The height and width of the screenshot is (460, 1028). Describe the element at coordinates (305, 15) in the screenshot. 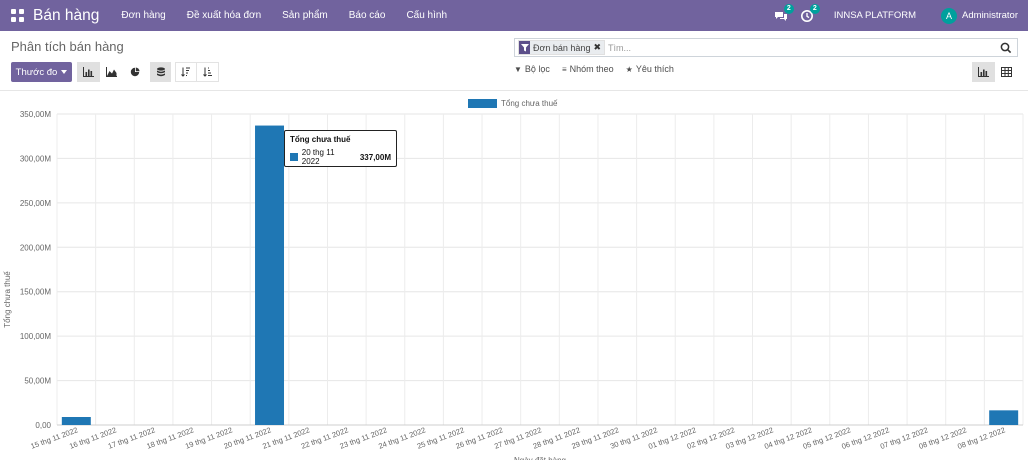

I see `menu-item-products: Sản phẩm` at that location.